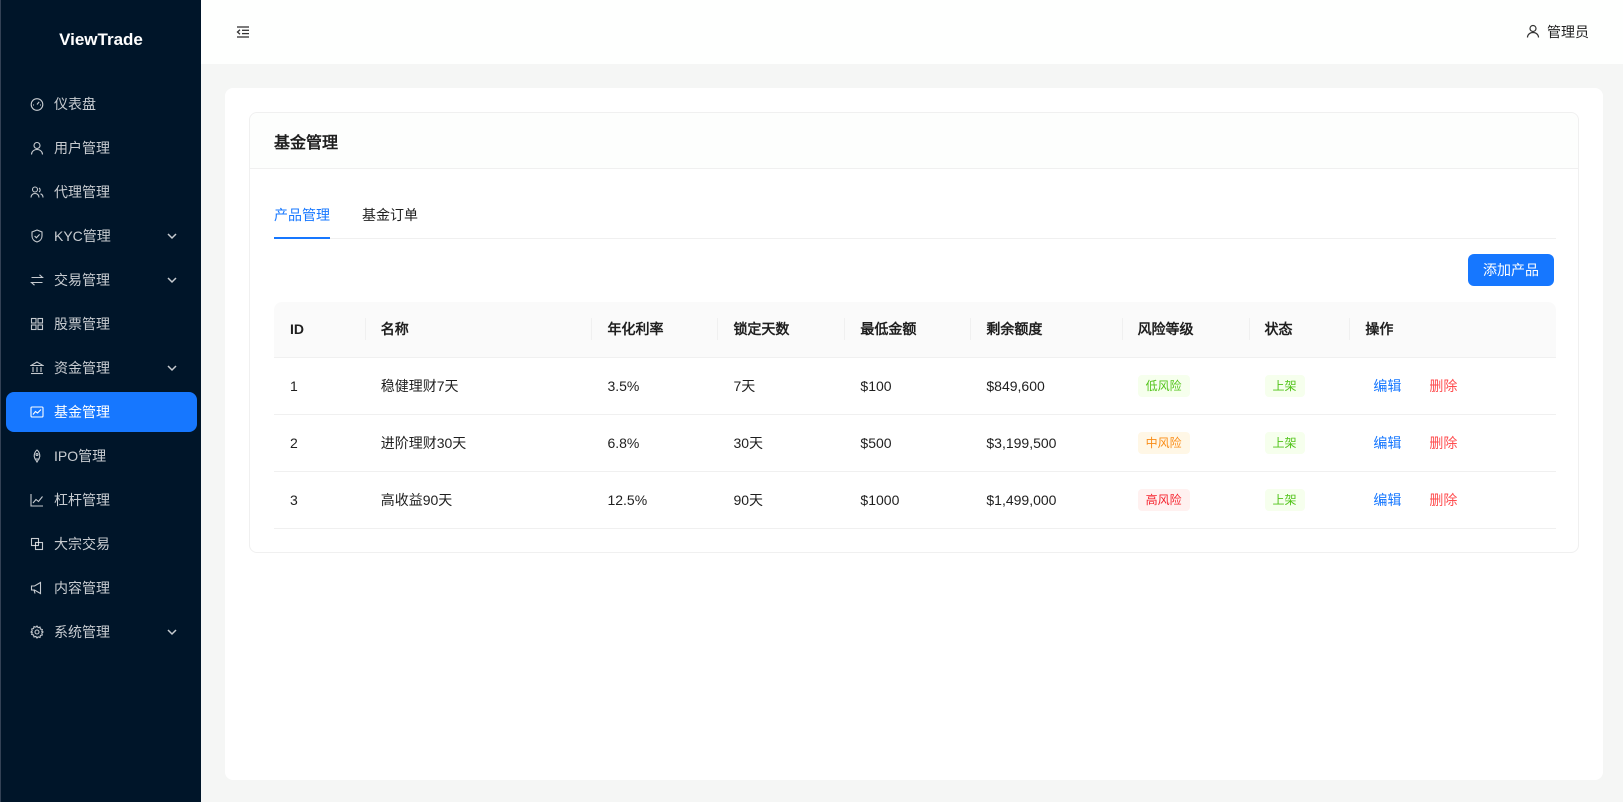 This screenshot has height=802, width=1623. Describe the element at coordinates (1046, 330) in the screenshot. I see `column-header-remaining: 剩余额度` at that location.